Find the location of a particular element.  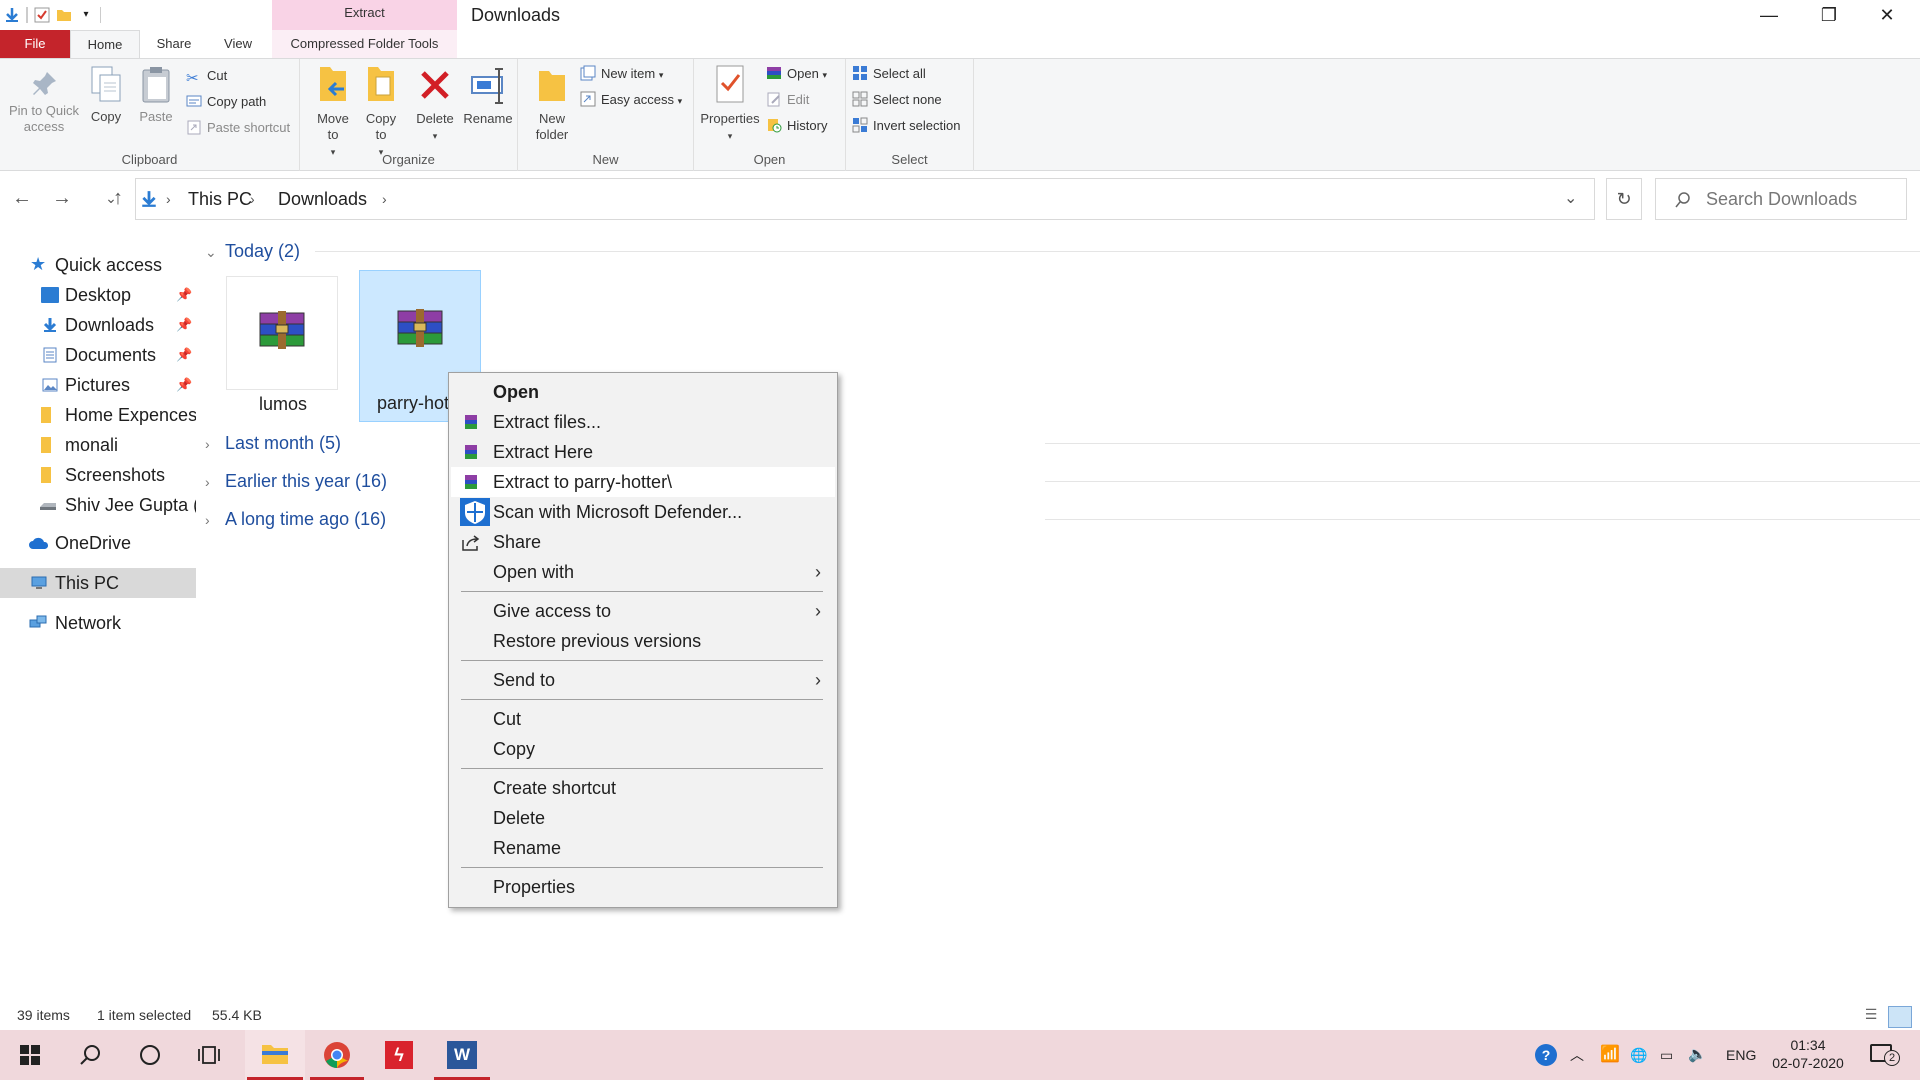

nav-quick-access: ★ Quick access is located at coordinates (98, 265).